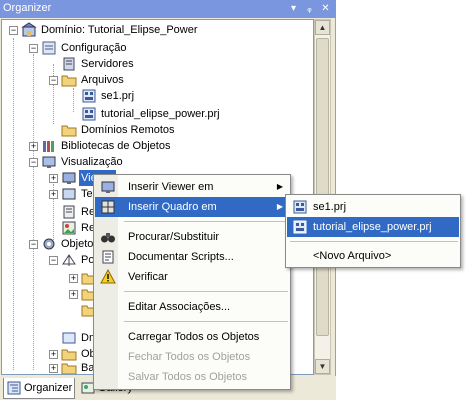 The height and width of the screenshot is (400, 471). What do you see at coordinates (29, 29) in the screenshot?
I see `domain-icon` at bounding box center [29, 29].